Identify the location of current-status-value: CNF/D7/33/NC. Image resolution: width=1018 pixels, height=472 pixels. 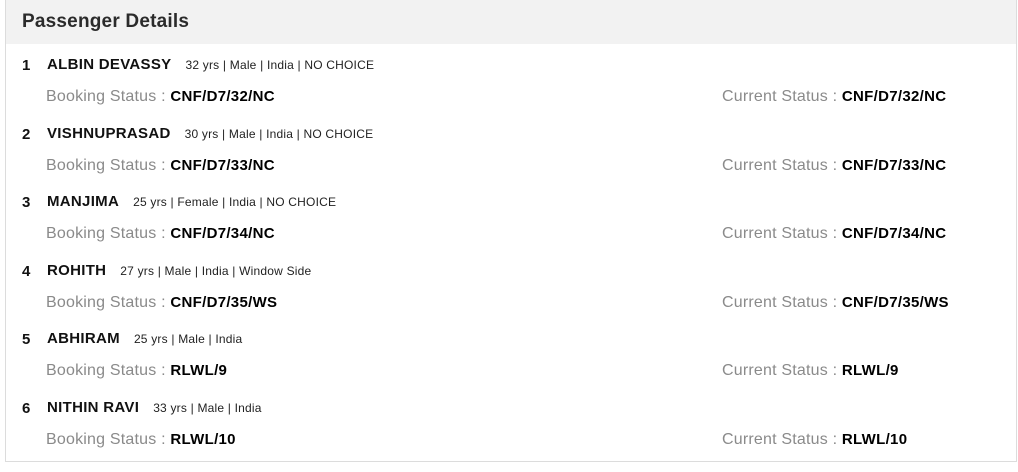
(894, 165).